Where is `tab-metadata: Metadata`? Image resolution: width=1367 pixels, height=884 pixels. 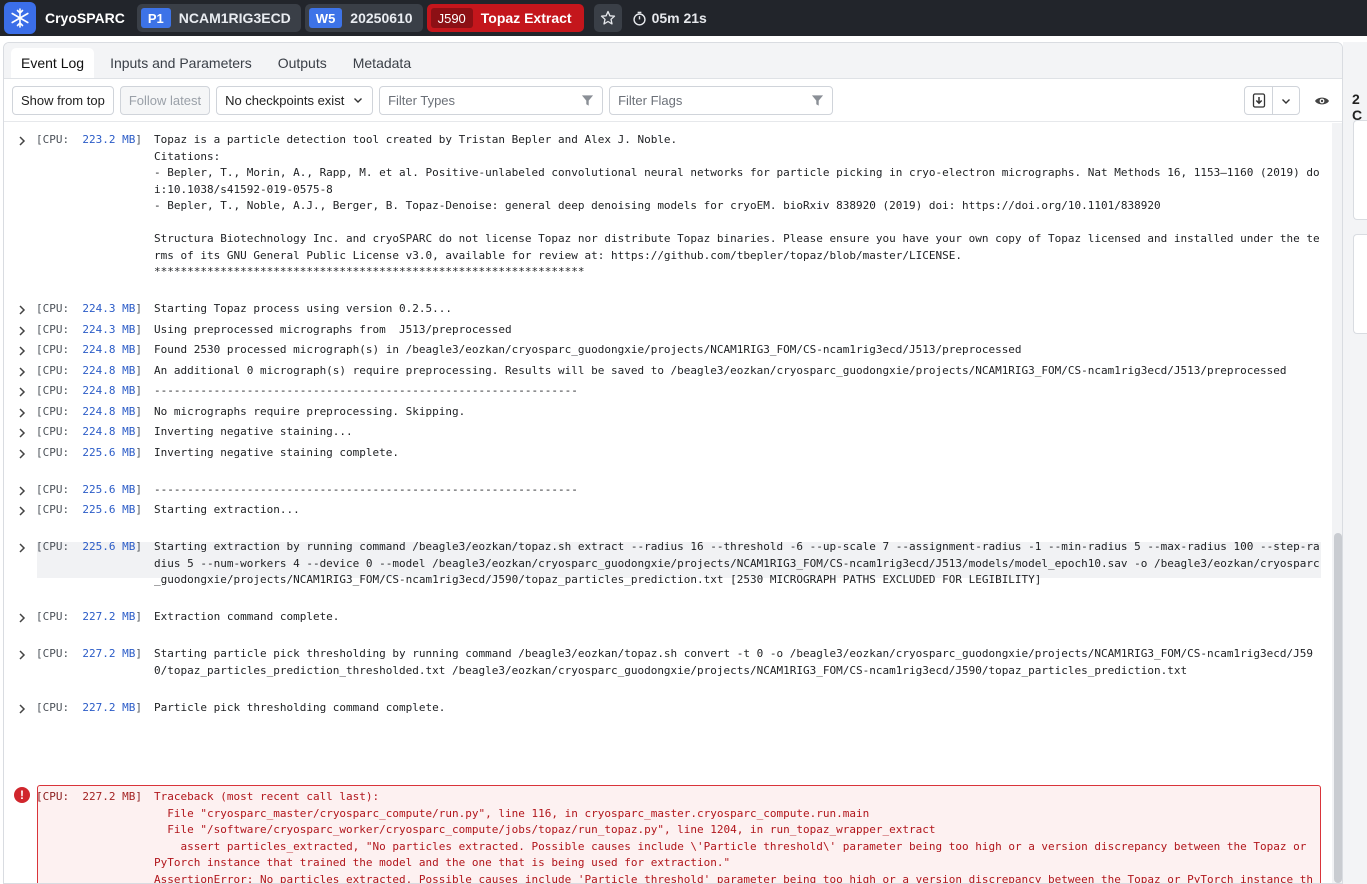
tab-metadata: Metadata is located at coordinates (382, 63).